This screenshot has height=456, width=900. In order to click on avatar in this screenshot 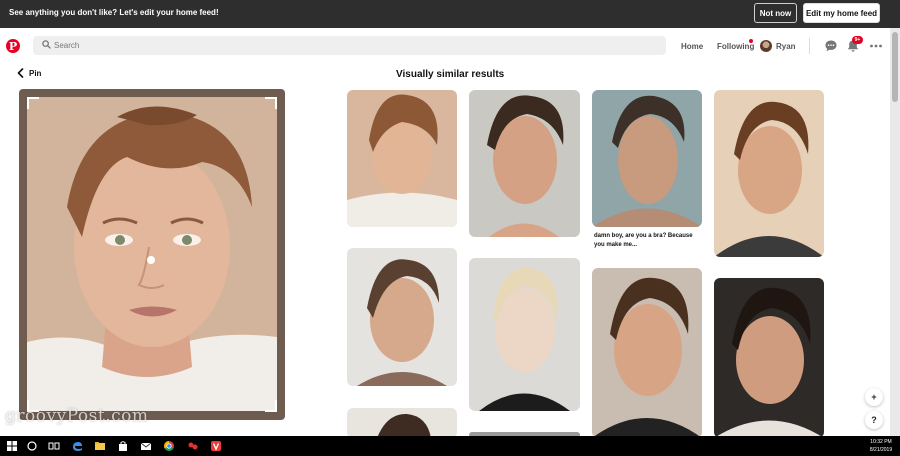, I will do `click(766, 46)`.